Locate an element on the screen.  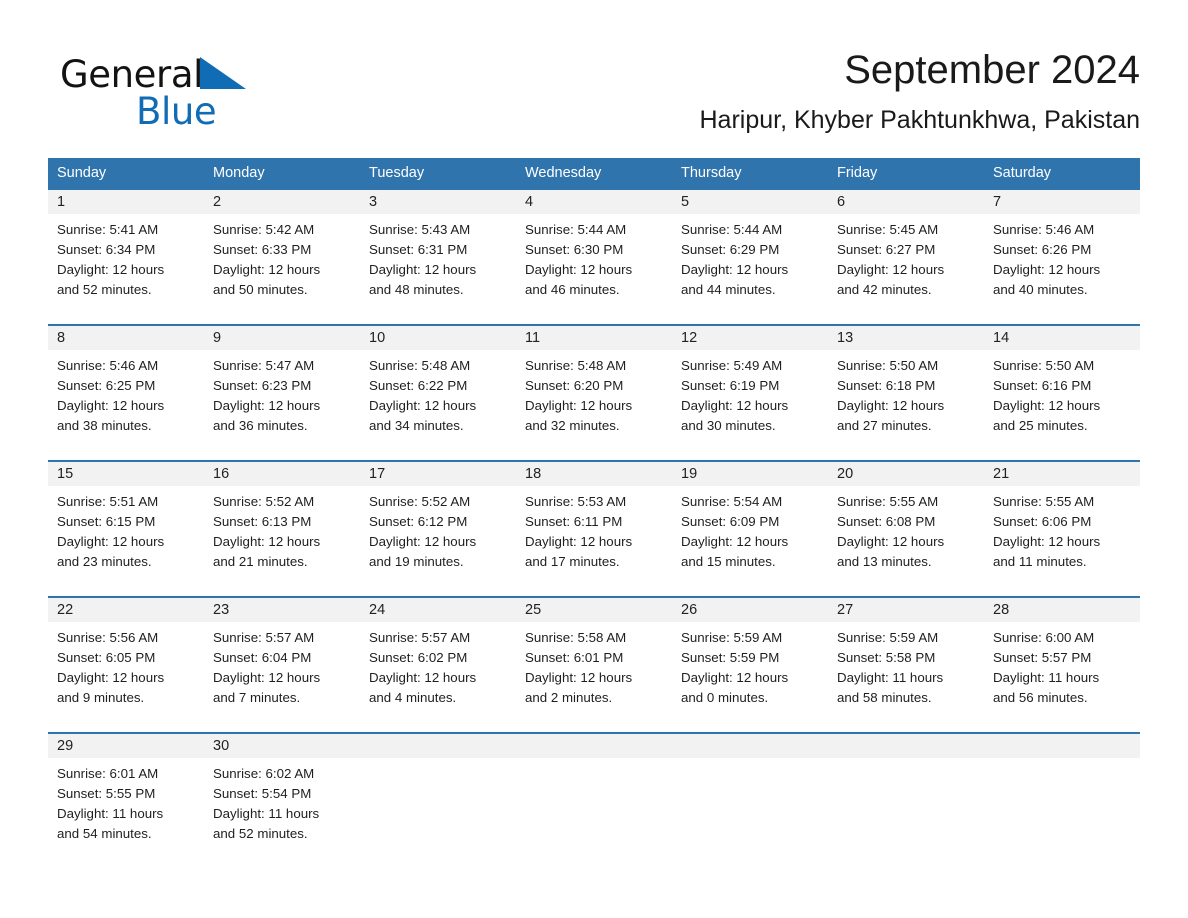
day-number: 5 is located at coordinates (750, 202).